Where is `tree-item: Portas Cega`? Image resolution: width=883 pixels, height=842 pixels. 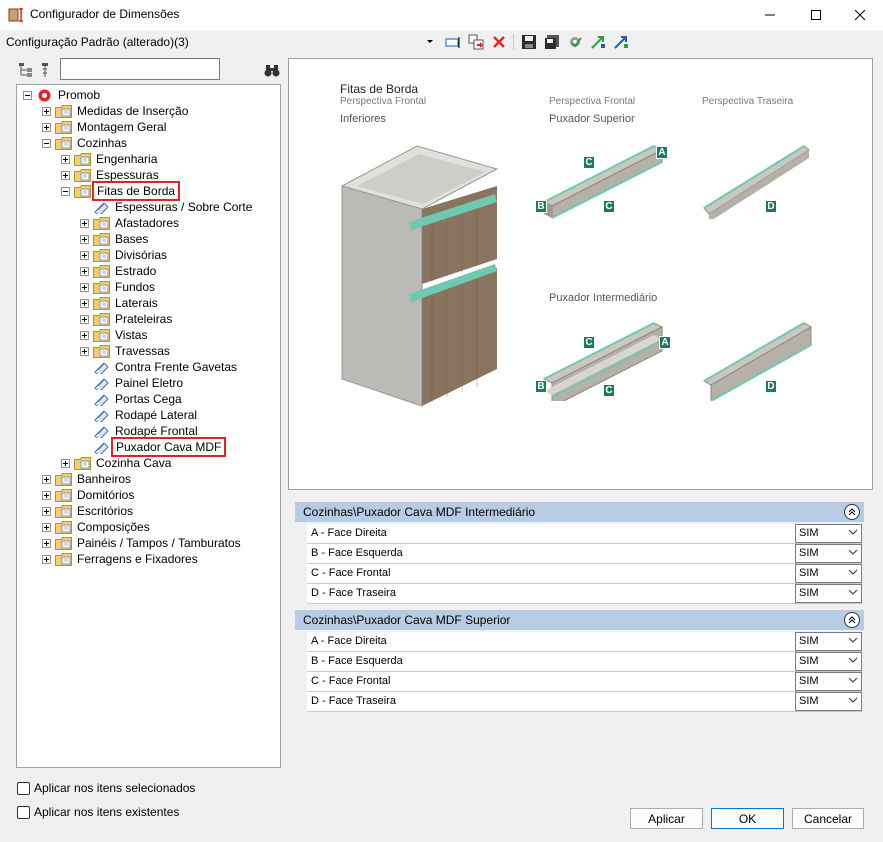 tree-item: Portas Cega is located at coordinates (132, 399).